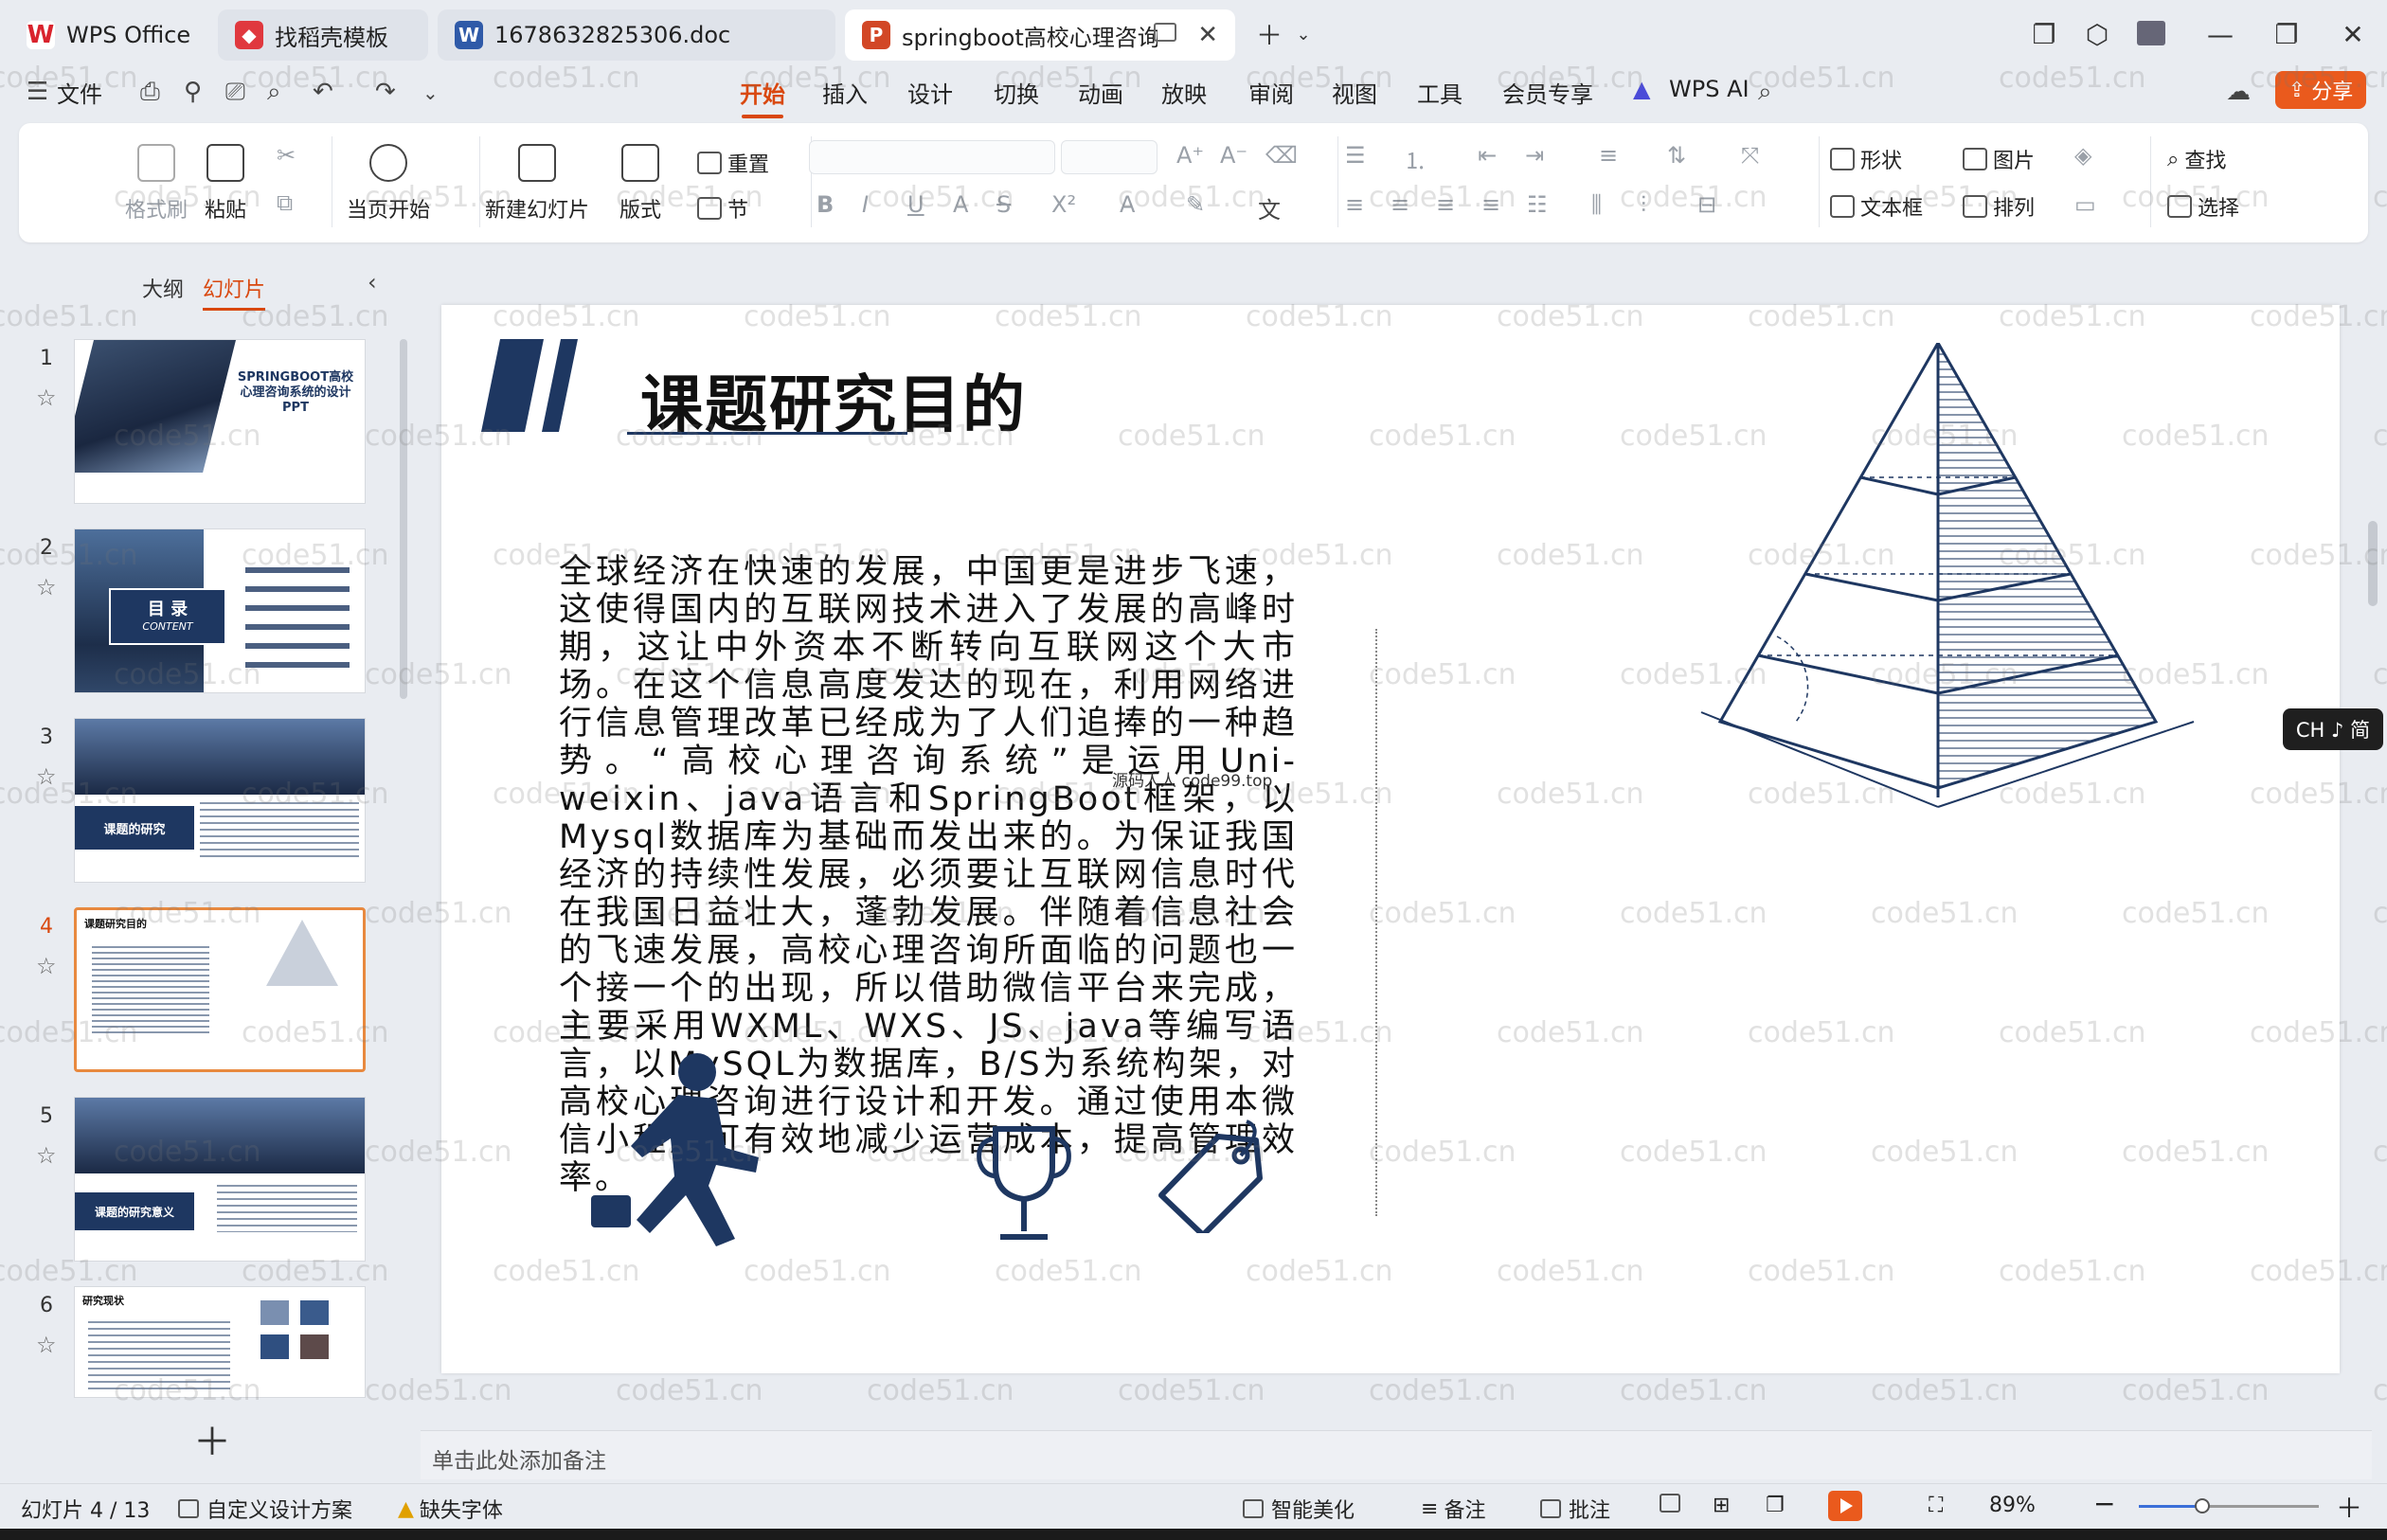 This screenshot has height=1540, width=2387. I want to click on fit-window-icon: ⛶, so click(1936, 1505).